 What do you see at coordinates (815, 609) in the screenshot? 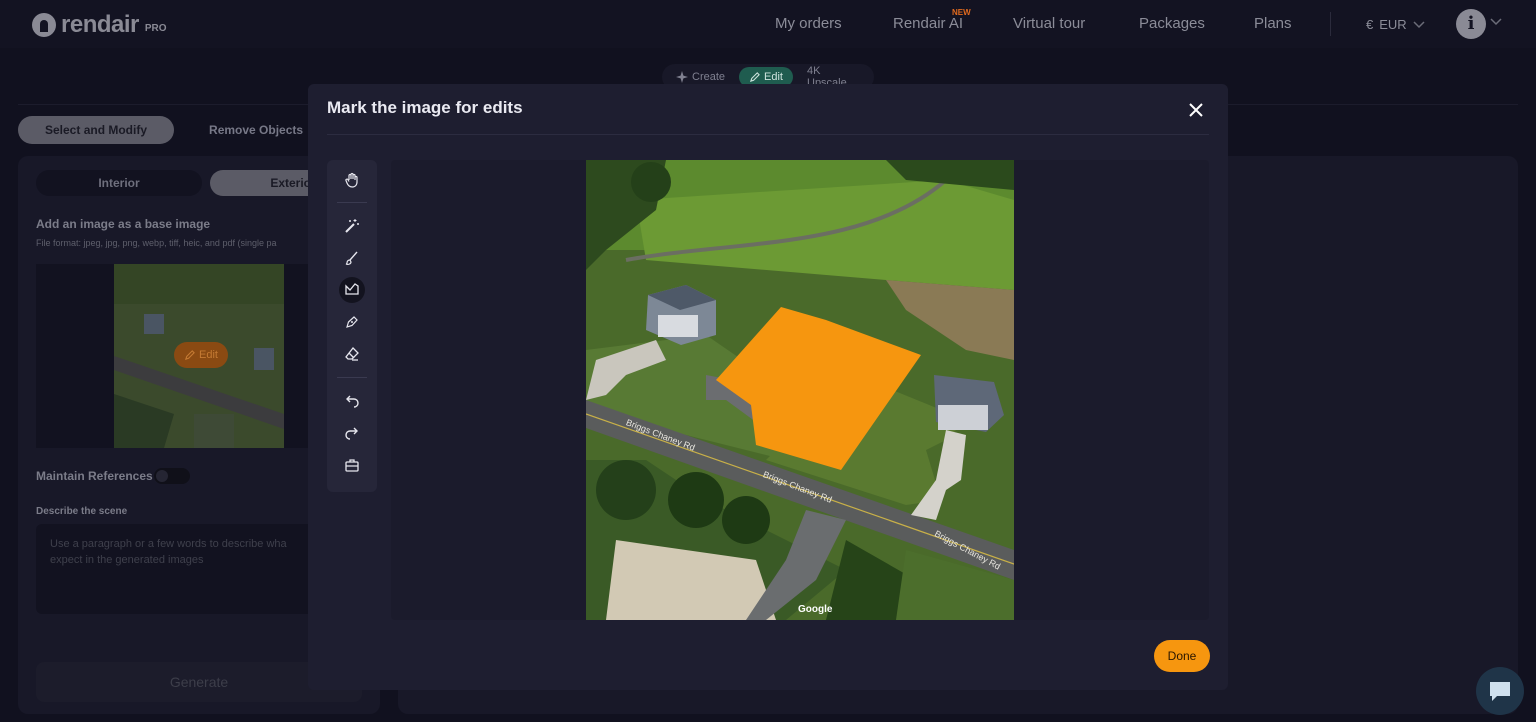
I see `map-attribution: Google` at bounding box center [815, 609].